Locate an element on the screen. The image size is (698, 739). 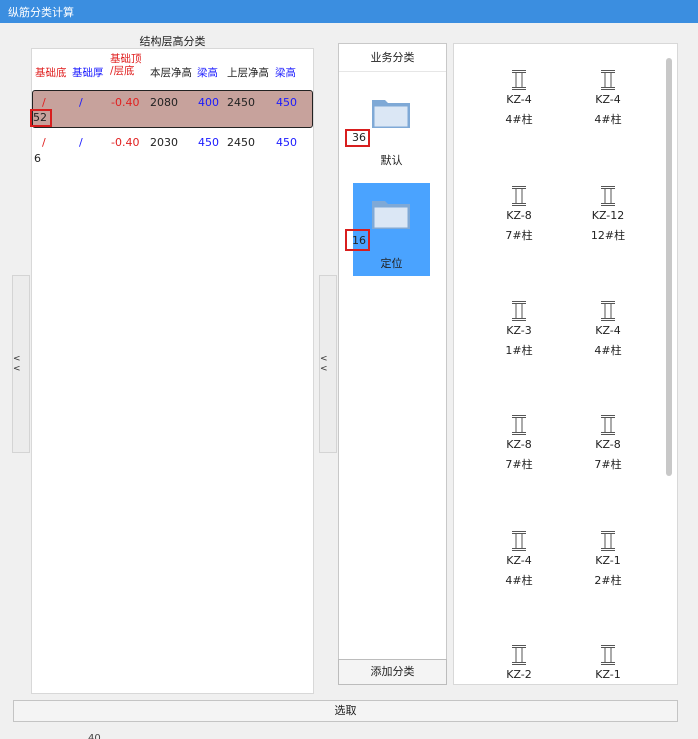
column-item: KZ-1 2#柱 is located at coordinates (608, 559).